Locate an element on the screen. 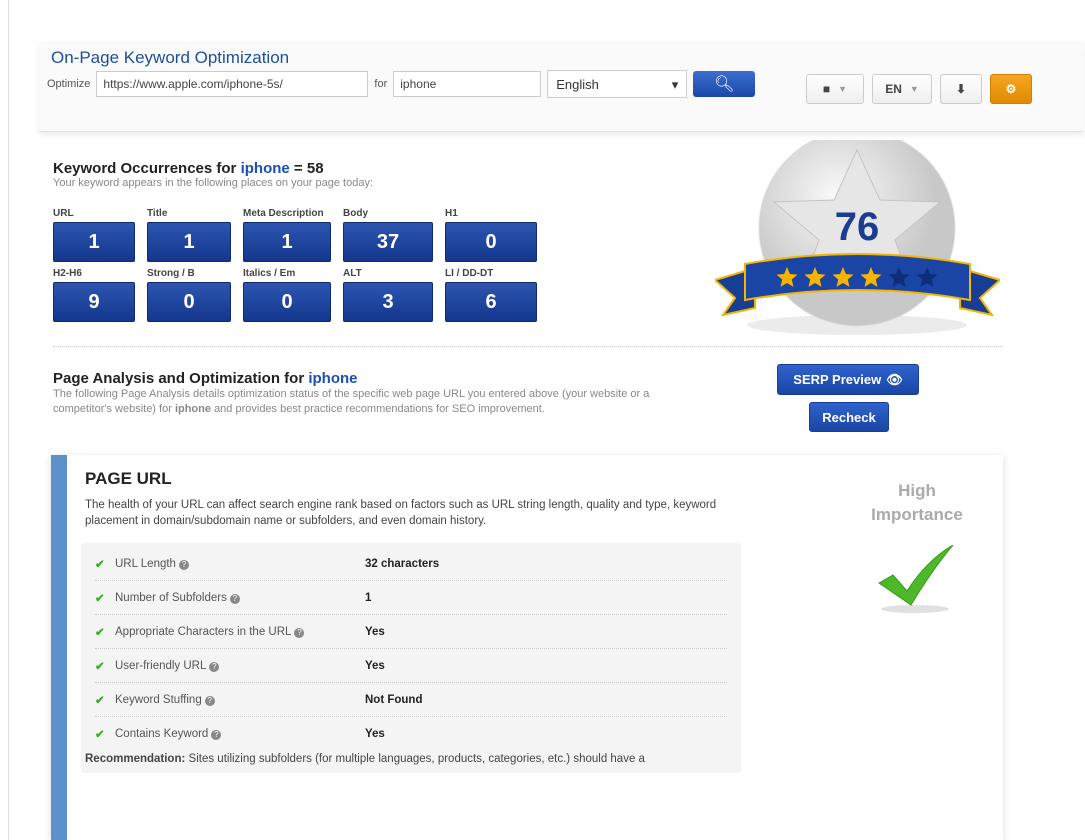  occurrence-value: 3 is located at coordinates (388, 302).